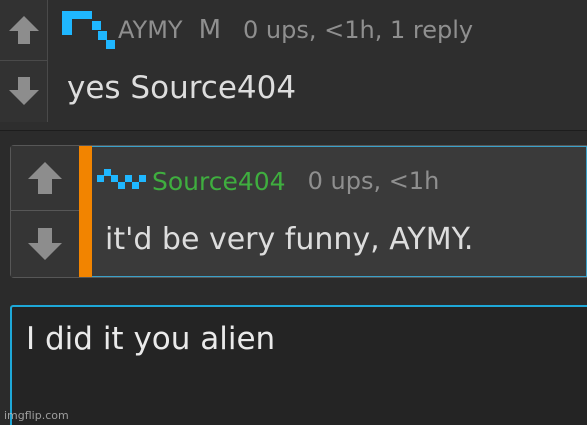 This screenshot has width=587, height=425. I want to click on comment-header: AYMY M 0 ups, <1h, 1 reply, so click(267, 30).